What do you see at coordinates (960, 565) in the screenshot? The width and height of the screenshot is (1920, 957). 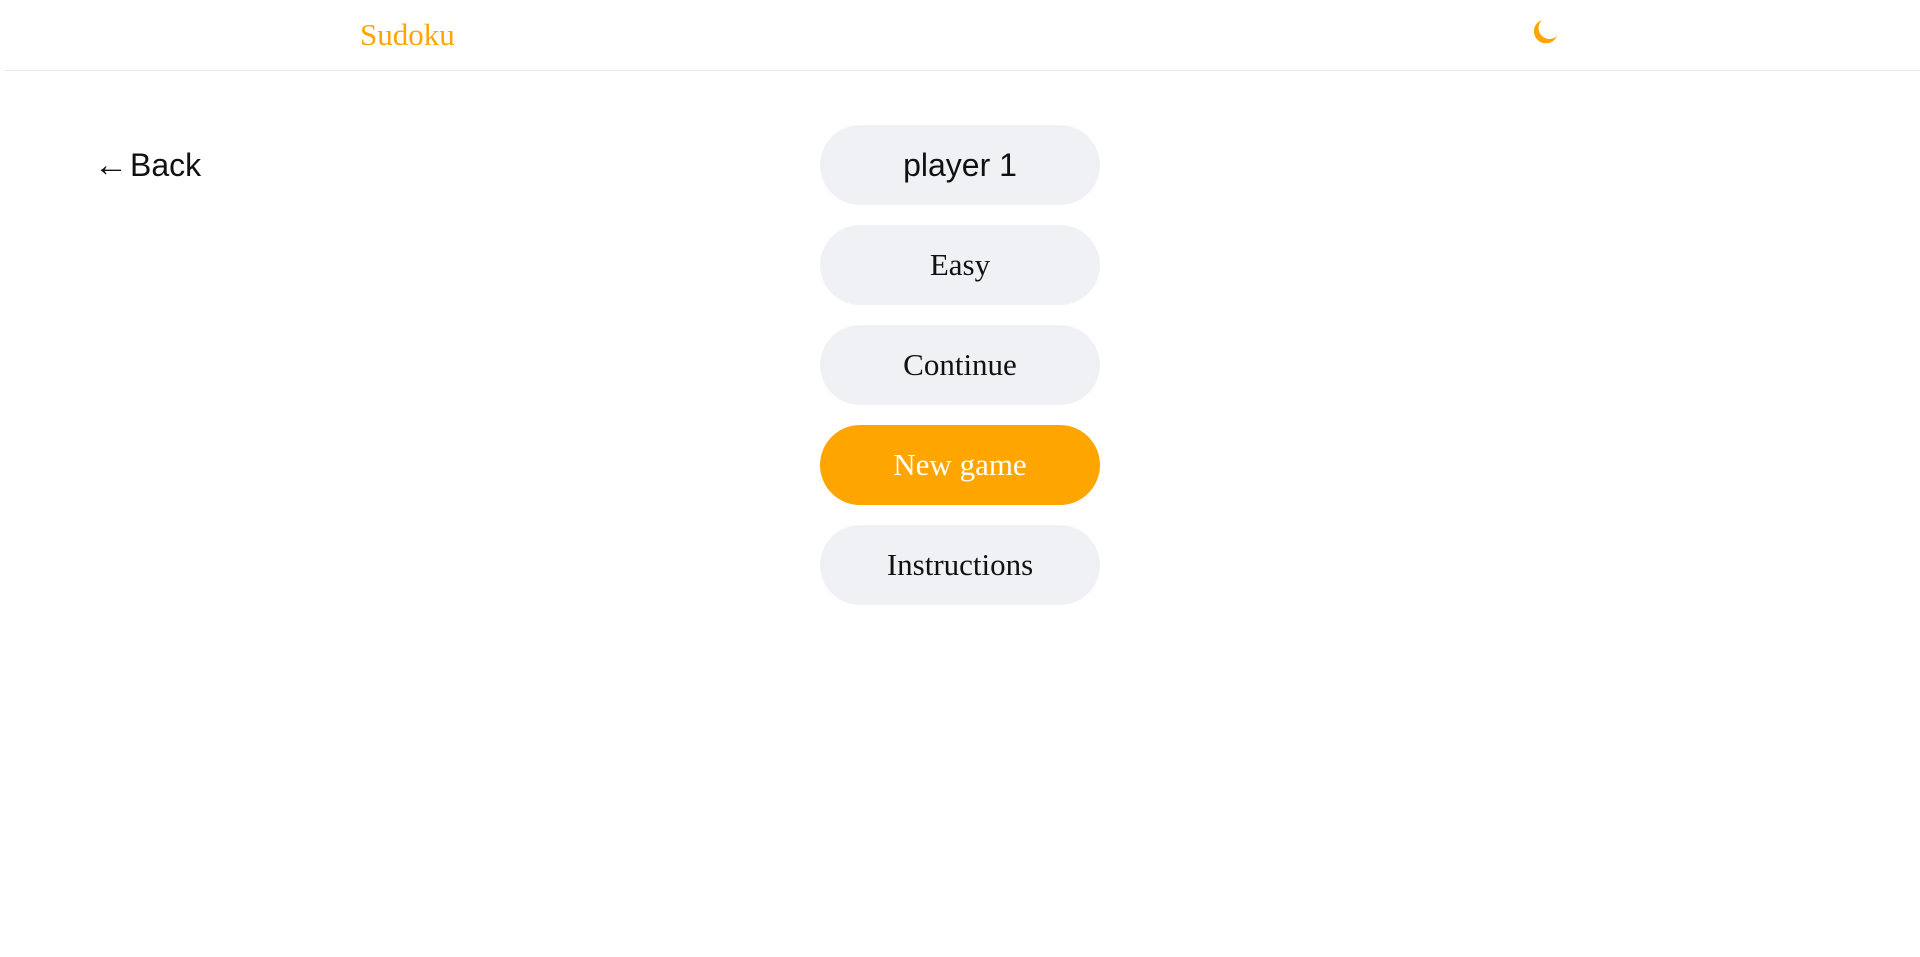 I see `instructions-button: Instructions` at bounding box center [960, 565].